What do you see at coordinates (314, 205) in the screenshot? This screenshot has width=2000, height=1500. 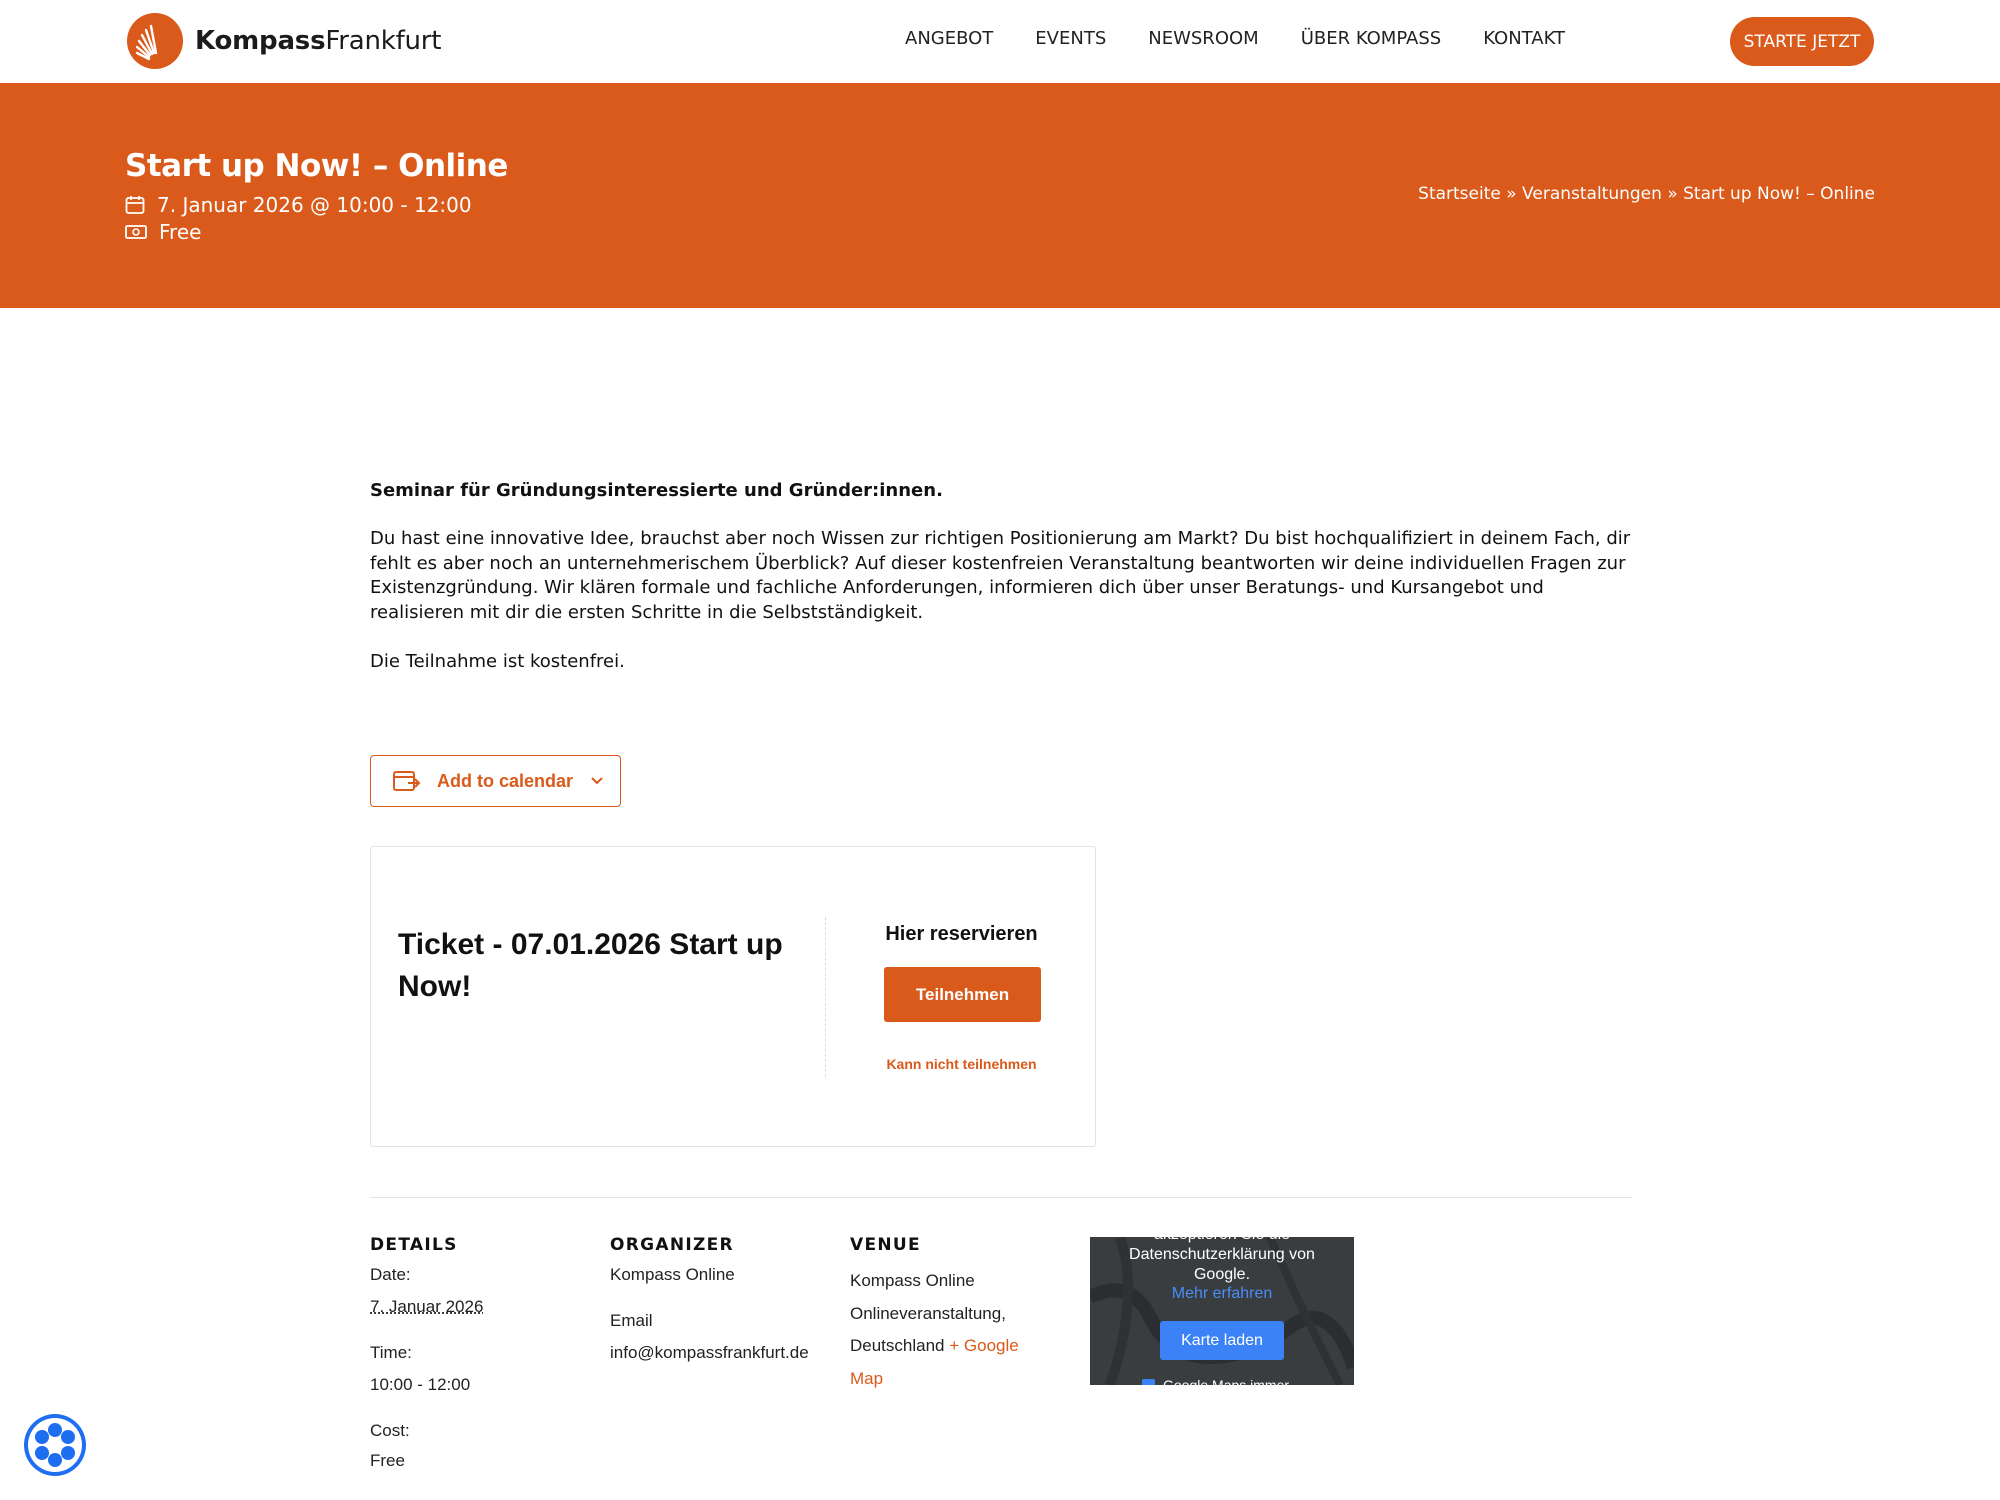 I see `event-date: 7. Januar 2026 @ 10:00 - 12:00` at bounding box center [314, 205].